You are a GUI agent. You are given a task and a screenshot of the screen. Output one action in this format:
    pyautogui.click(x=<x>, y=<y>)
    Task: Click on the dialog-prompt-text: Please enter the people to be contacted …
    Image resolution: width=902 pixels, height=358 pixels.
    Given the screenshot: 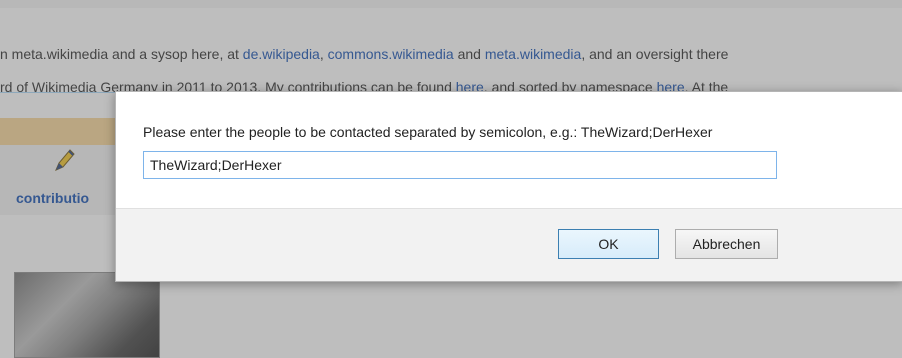 What is the action you would take?
    pyautogui.click(x=428, y=132)
    